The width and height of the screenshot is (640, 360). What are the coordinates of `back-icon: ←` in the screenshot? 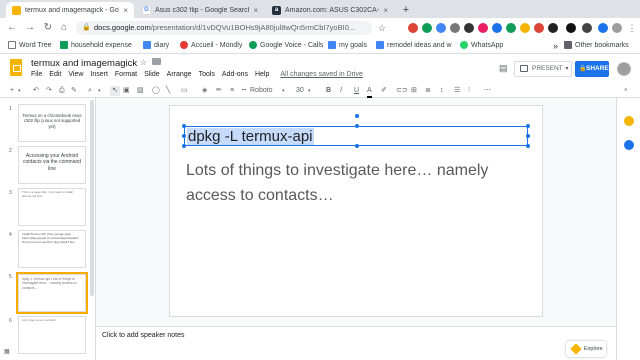 It's located at (12, 28).